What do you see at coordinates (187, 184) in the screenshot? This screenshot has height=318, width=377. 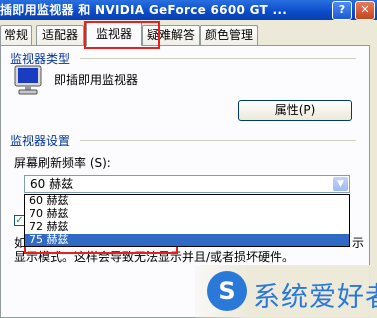 I see `refresh-rate-select: 60 赫兹 ▼` at bounding box center [187, 184].